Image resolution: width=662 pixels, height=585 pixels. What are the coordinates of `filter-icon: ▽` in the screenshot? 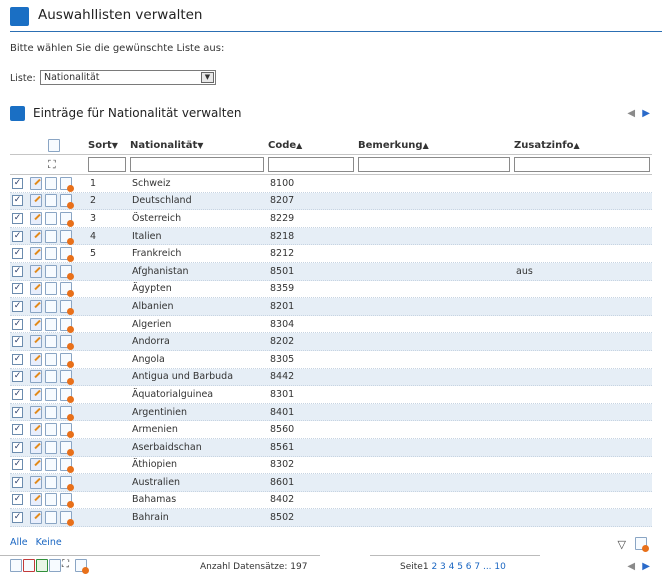 It's located at (621, 544).